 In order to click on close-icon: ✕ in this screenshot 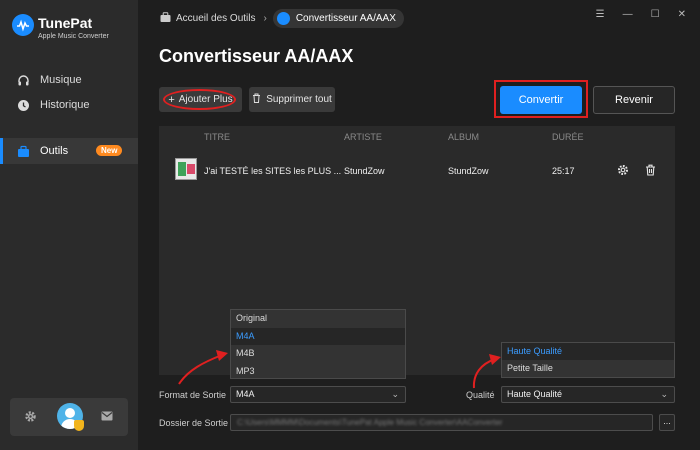, I will do `click(682, 14)`.